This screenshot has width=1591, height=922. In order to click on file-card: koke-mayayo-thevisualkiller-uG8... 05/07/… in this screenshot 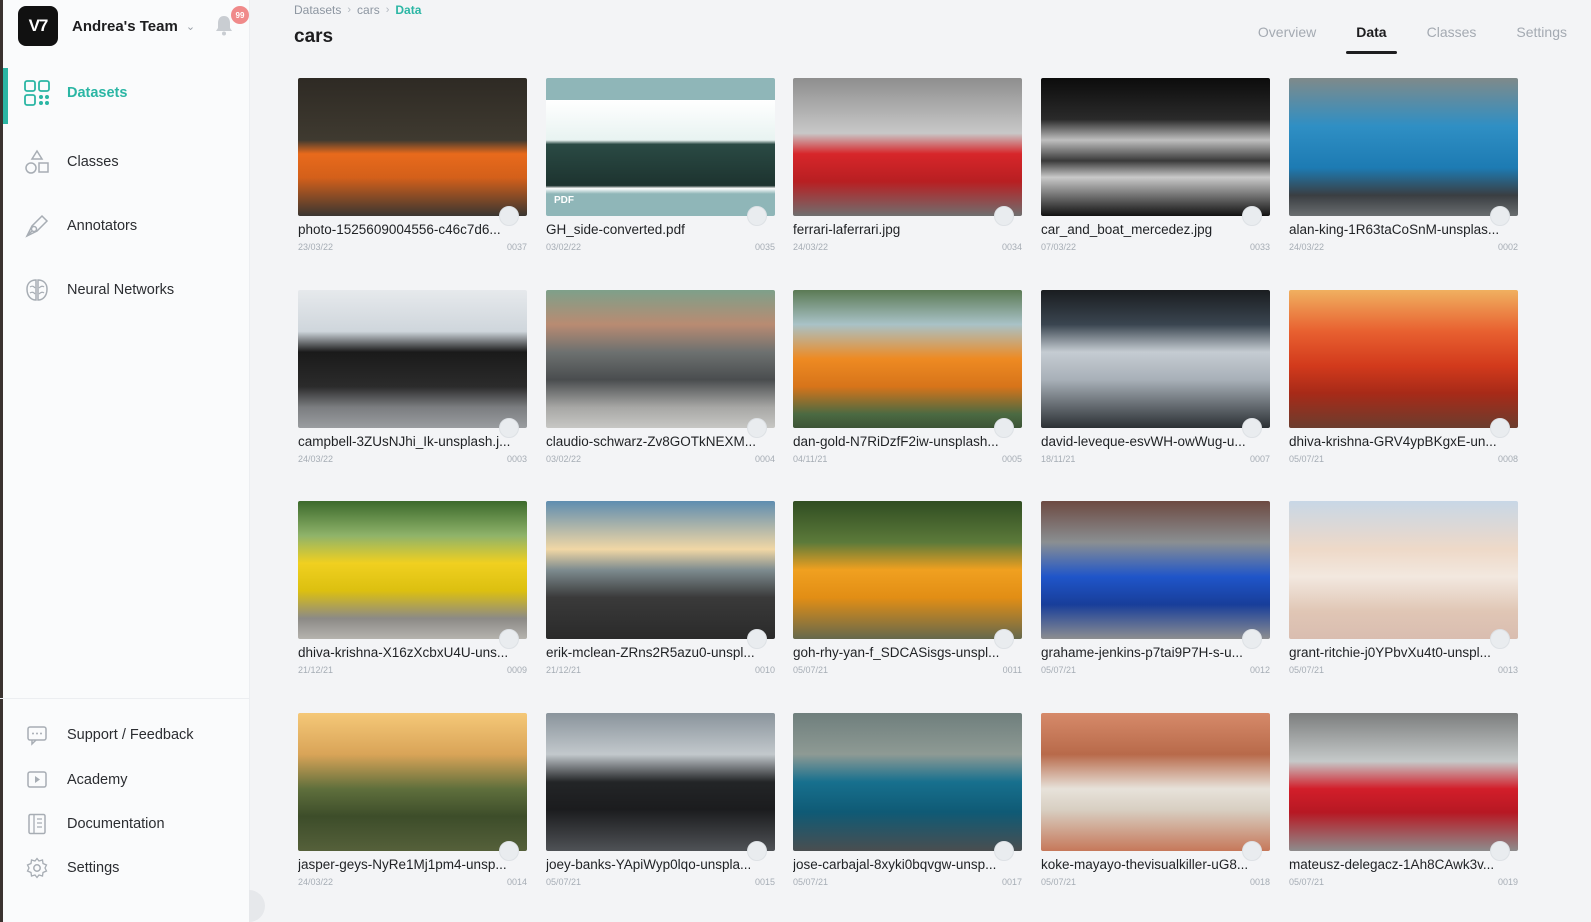, I will do `click(1155, 808)`.